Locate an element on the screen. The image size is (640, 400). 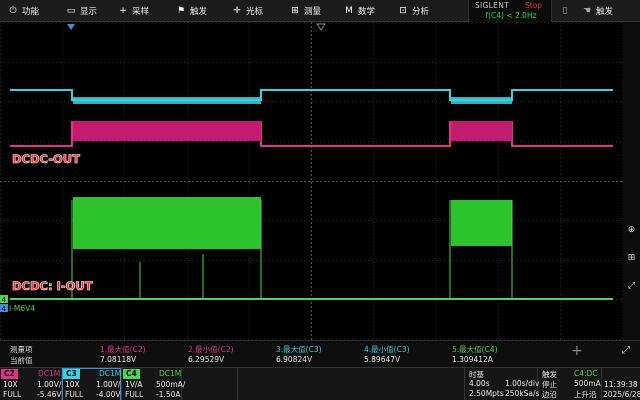
timebase-div: 1.00s/div is located at coordinates (522, 383).